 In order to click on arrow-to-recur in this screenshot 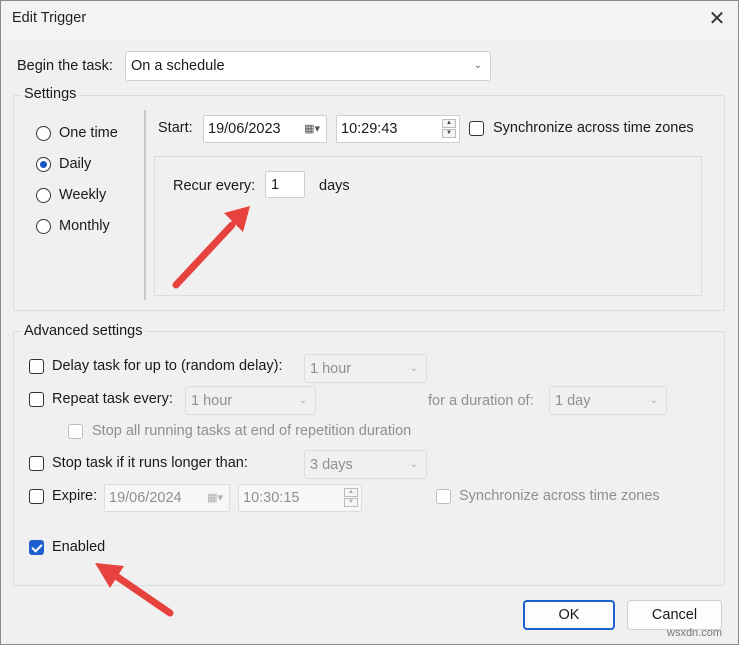, I will do `click(211, 247)`.